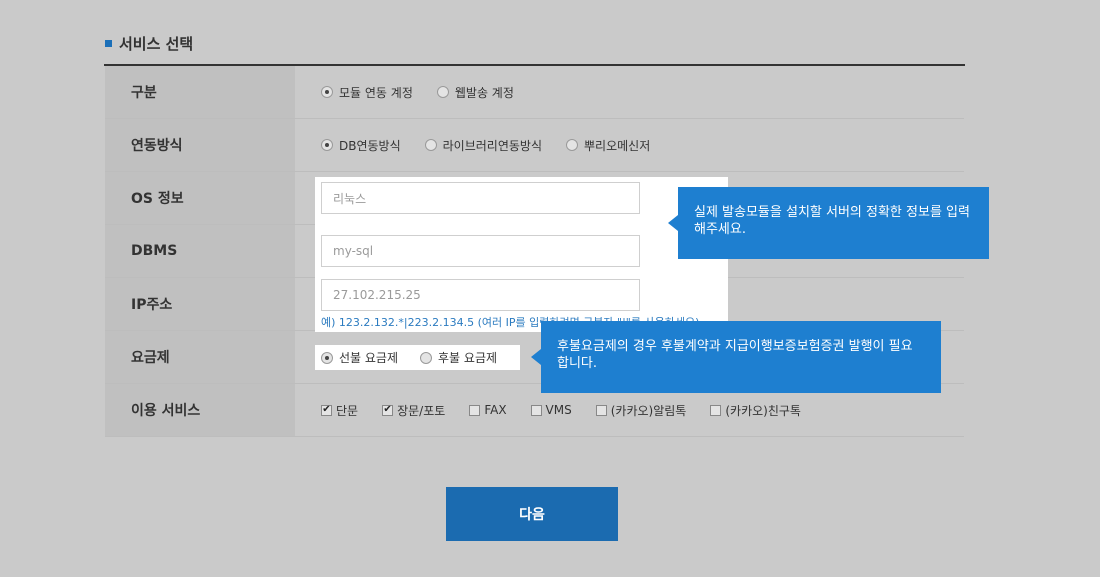 The width and height of the screenshot is (1100, 577). I want to click on check-kakao-friendtalk: (카카오)친구톡, so click(755, 410).